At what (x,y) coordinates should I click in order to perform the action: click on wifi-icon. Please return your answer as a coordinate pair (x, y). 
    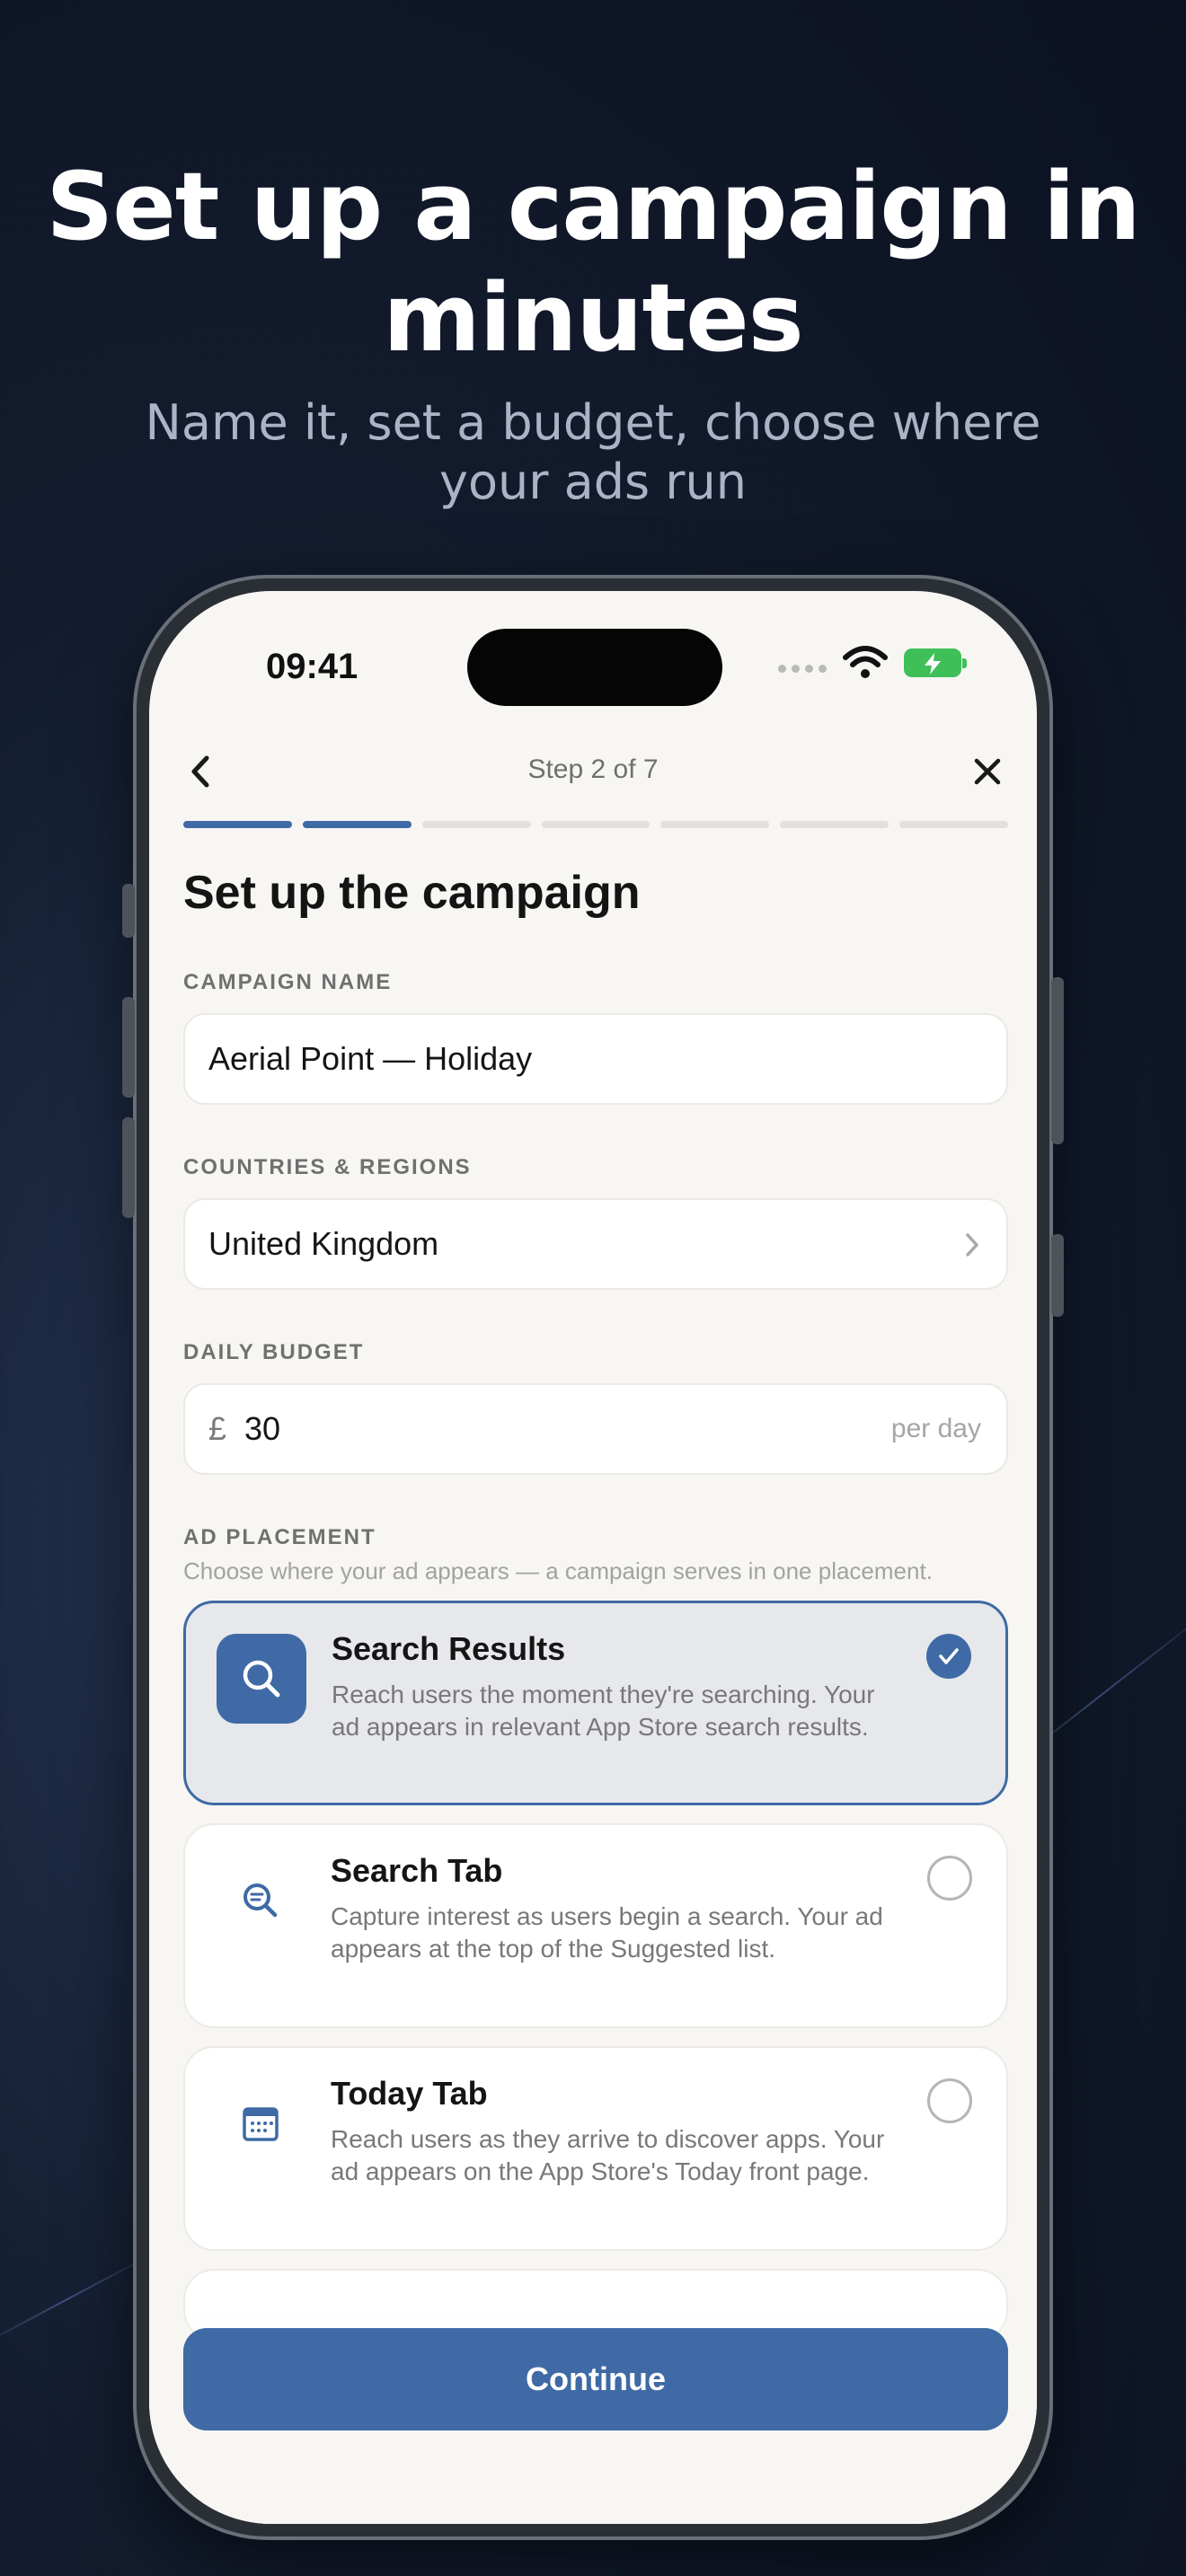
    Looking at the image, I should click on (865, 662).